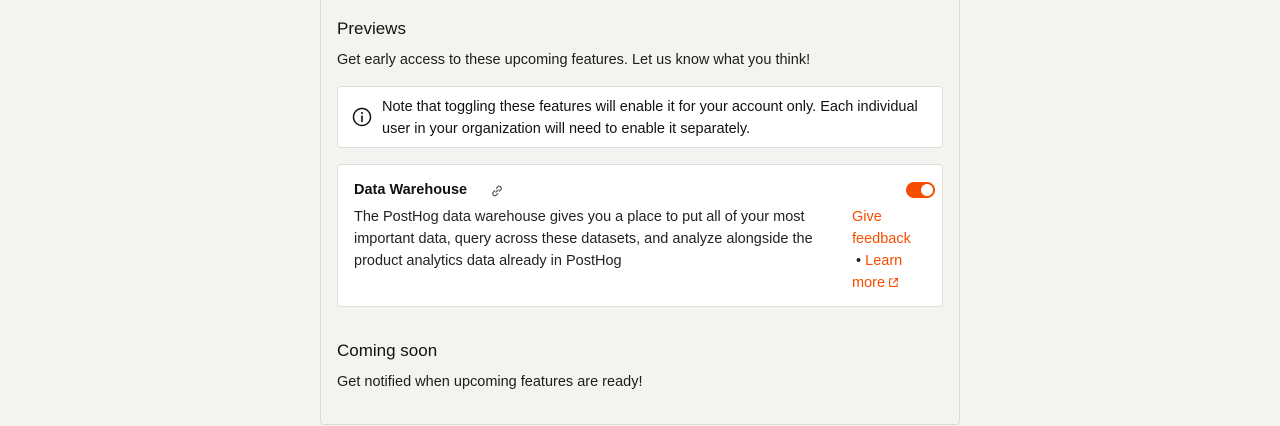 The image size is (1280, 426). Describe the element at coordinates (411, 190) in the screenshot. I see `feature-title: Data Warehouse` at that location.